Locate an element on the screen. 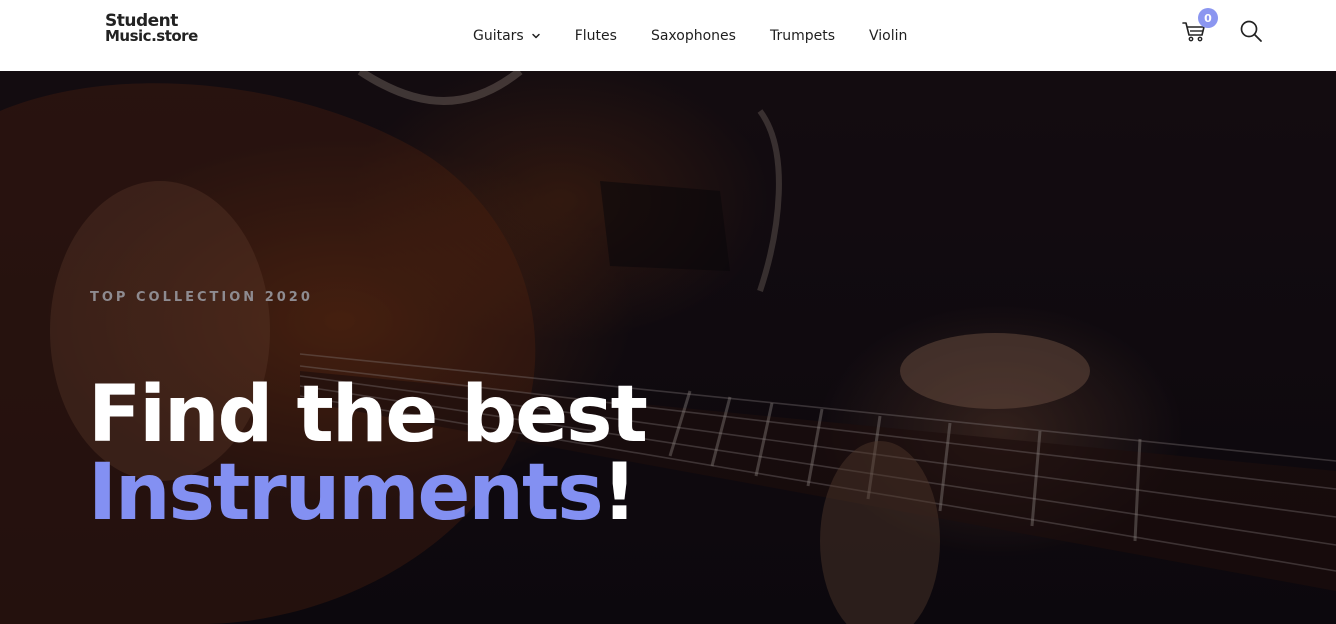 The width and height of the screenshot is (1336, 624). nav-item-label: Saxophones is located at coordinates (693, 35).